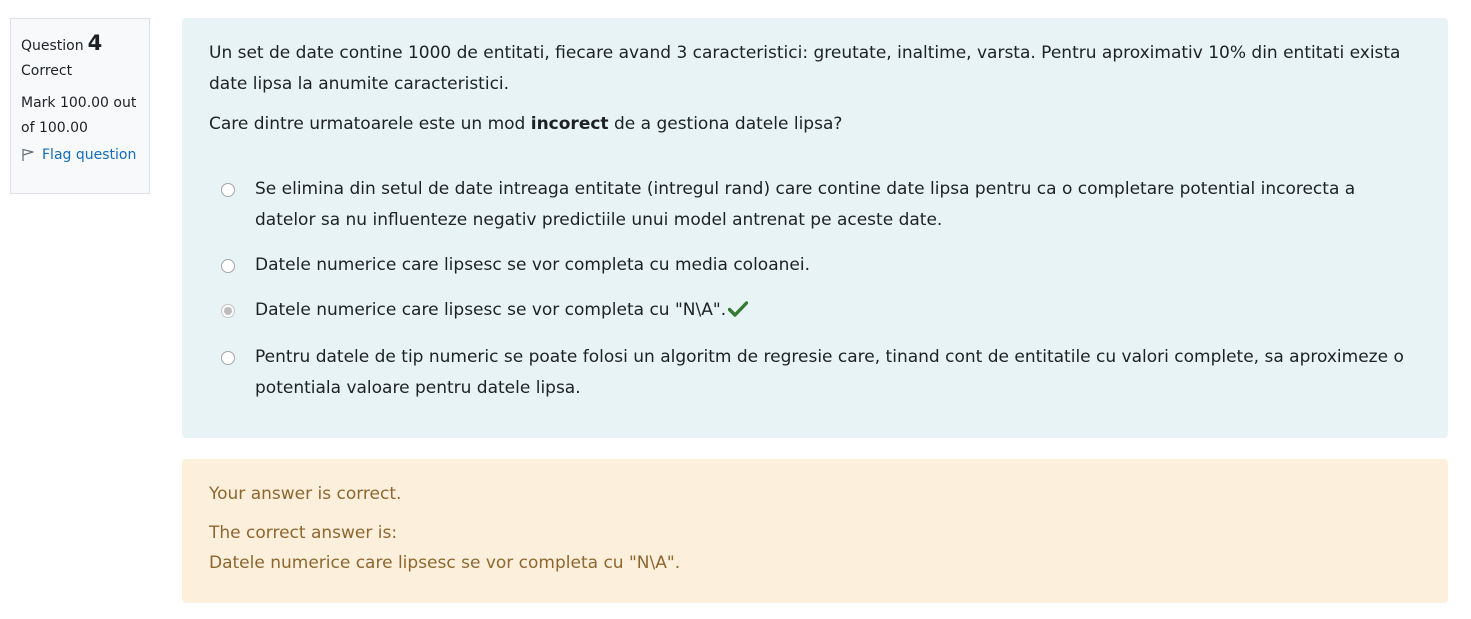 This screenshot has height=619, width=1471. I want to click on answer-radio-selected, so click(228, 311).